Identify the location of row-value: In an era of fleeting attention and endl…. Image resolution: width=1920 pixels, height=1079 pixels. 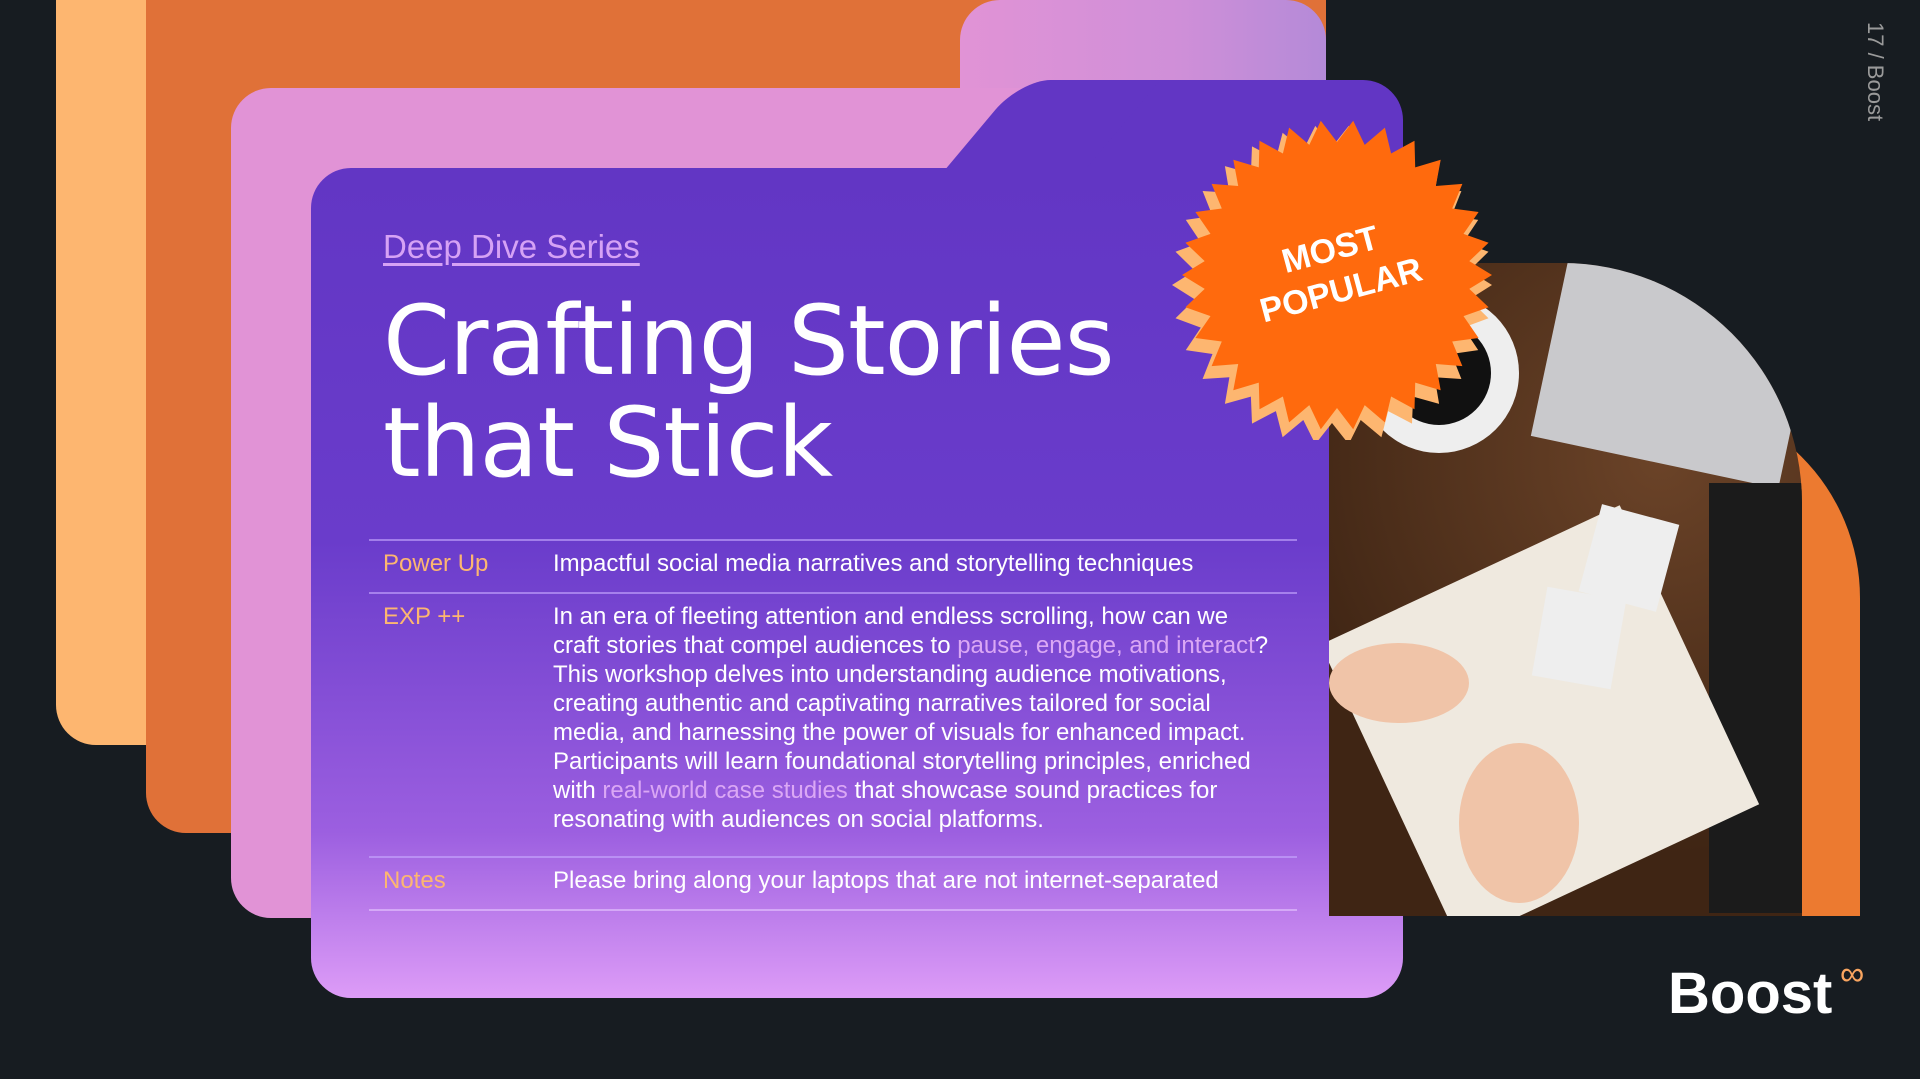
(925, 718).